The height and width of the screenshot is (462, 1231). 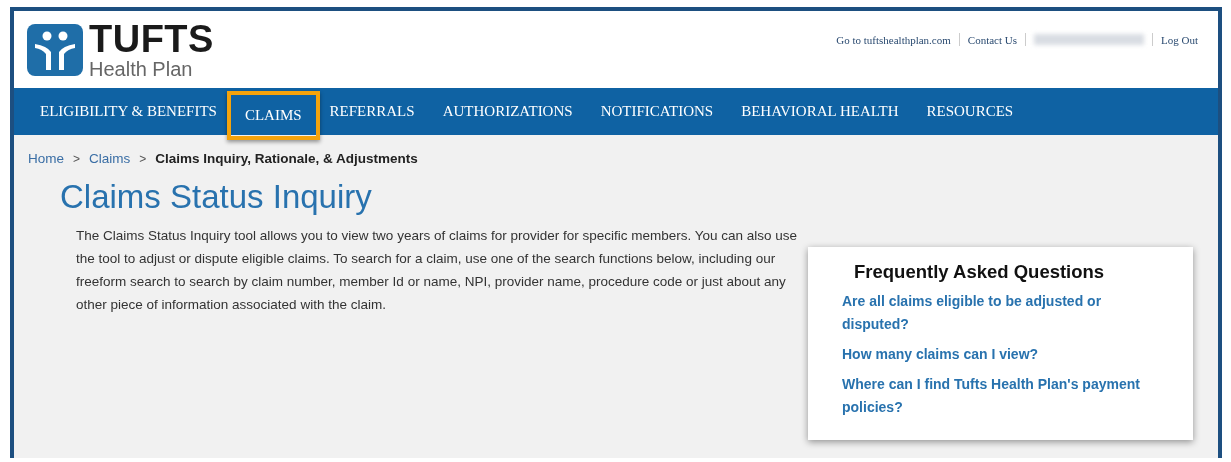 What do you see at coordinates (657, 111) in the screenshot?
I see `nav-item: NOTIFICATIONS` at bounding box center [657, 111].